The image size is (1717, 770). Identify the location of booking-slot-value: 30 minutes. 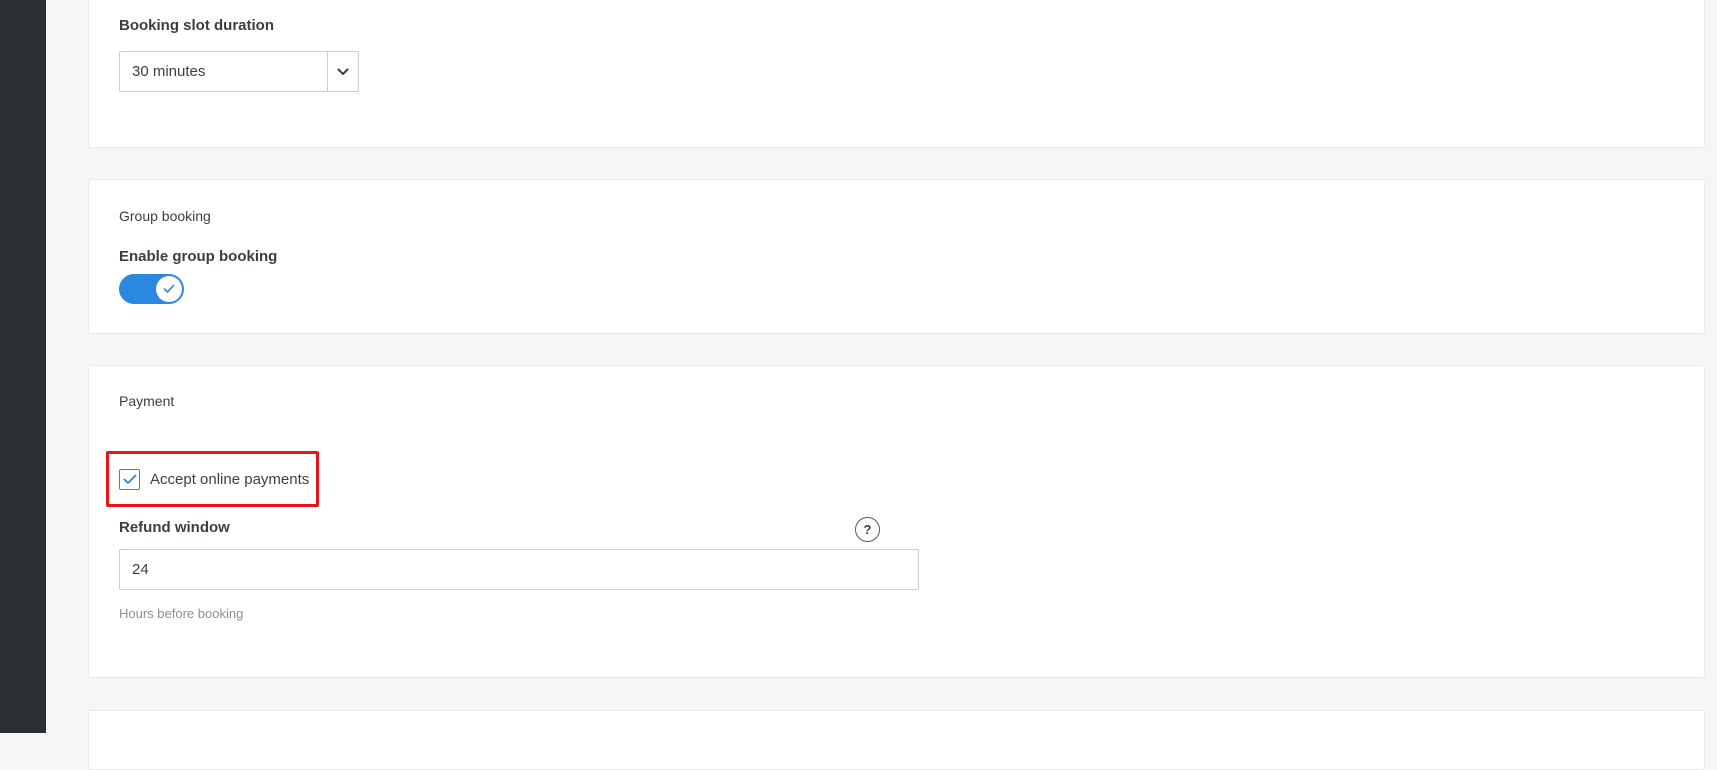
(169, 71).